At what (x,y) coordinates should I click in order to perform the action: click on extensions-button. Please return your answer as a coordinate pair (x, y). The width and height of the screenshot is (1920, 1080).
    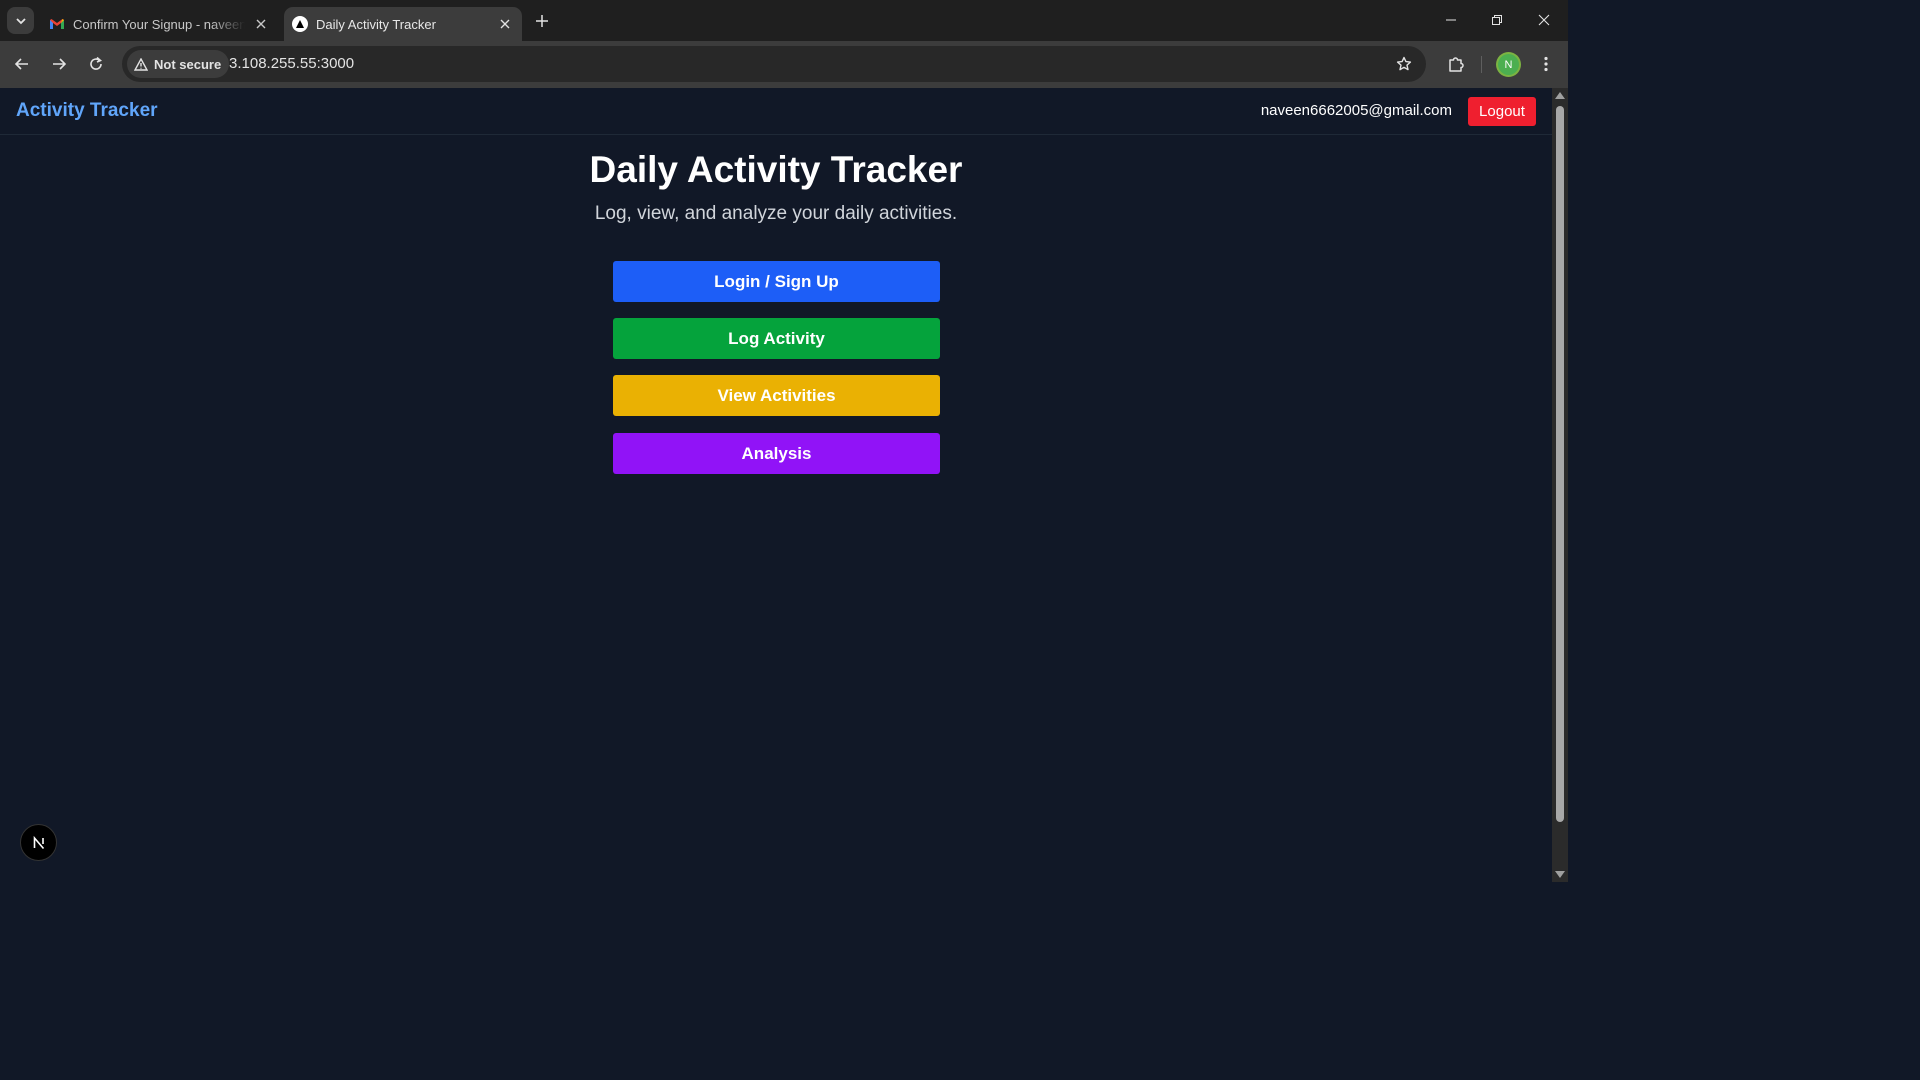
    Looking at the image, I should click on (1456, 64).